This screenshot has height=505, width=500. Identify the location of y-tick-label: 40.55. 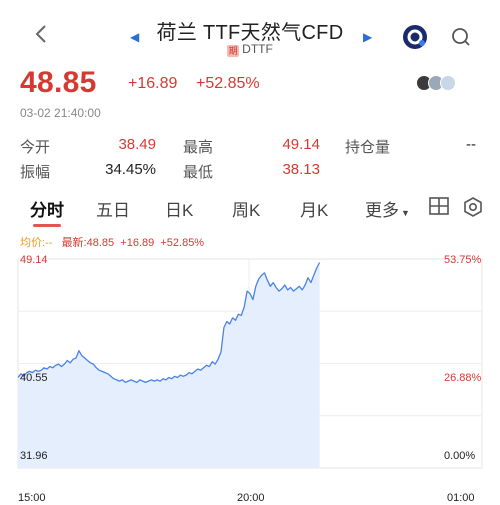
(34, 378).